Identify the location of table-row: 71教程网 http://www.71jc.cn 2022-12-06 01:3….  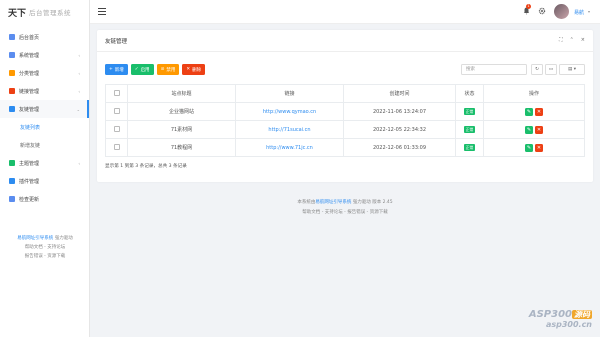
(345, 147).